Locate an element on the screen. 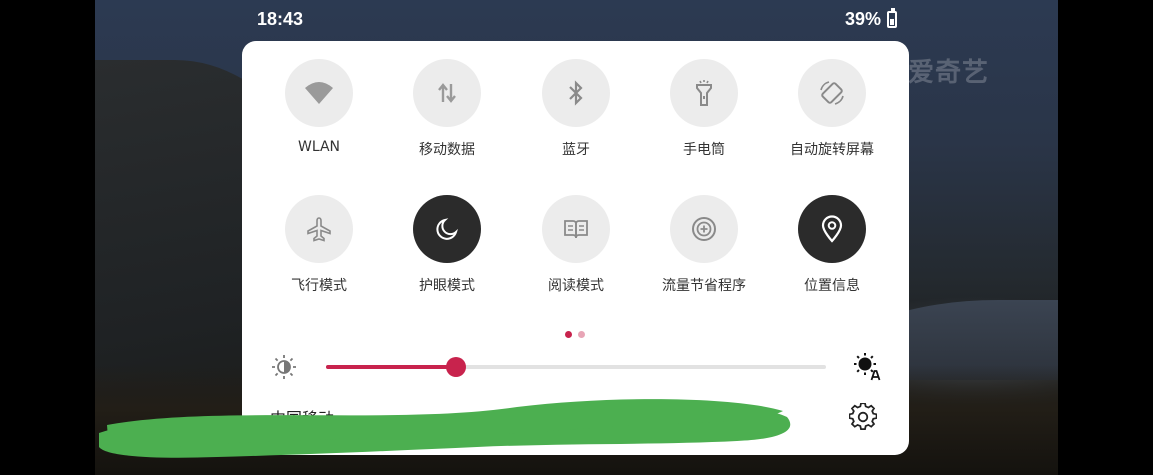 The image size is (1153, 475). tile-eye-comfort: 护眼模式 is located at coordinates (447, 255).